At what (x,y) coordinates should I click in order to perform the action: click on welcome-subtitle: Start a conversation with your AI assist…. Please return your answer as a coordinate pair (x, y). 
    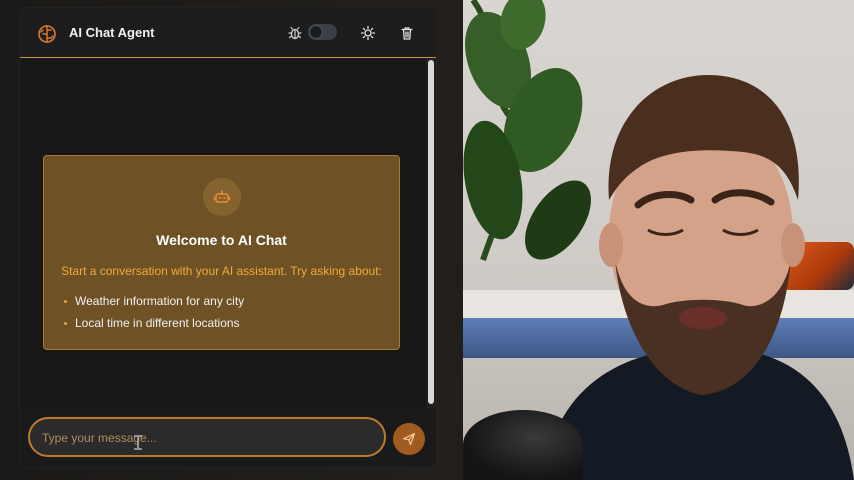
    Looking at the image, I should click on (221, 271).